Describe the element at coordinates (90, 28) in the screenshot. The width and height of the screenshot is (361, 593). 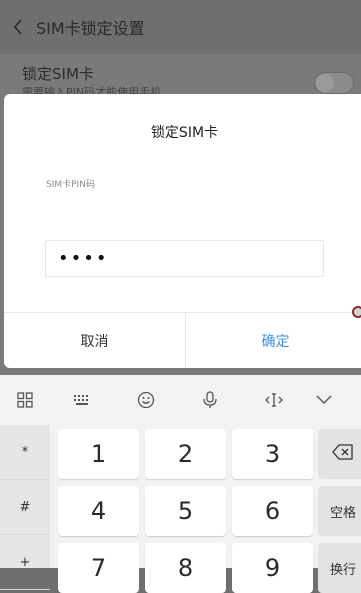
I see `page-title: SIM卡锁定设置` at that location.